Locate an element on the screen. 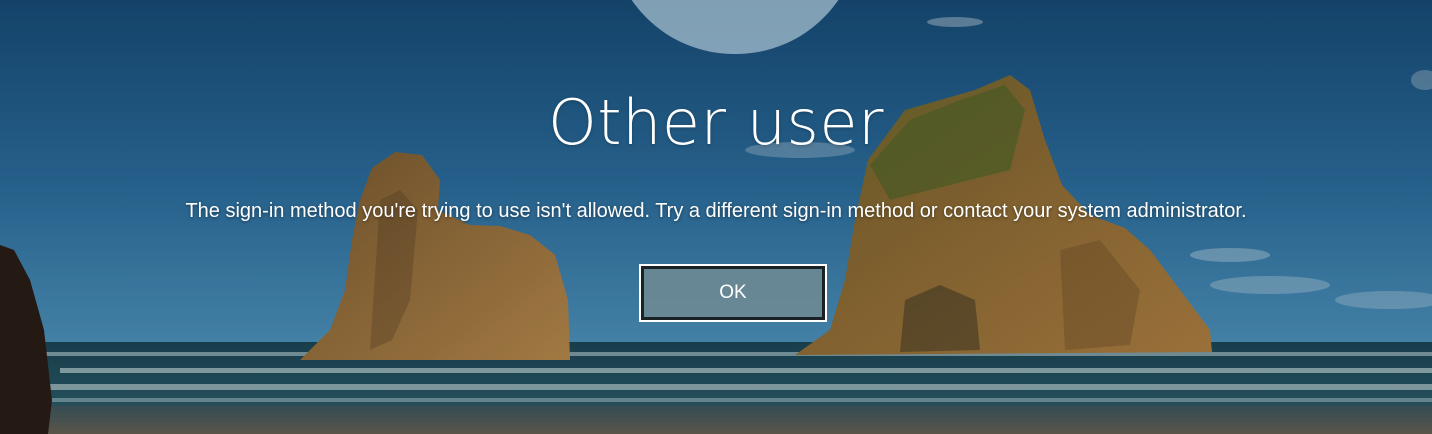 This screenshot has height=434, width=1432. ok-button: OK is located at coordinates (733, 293).